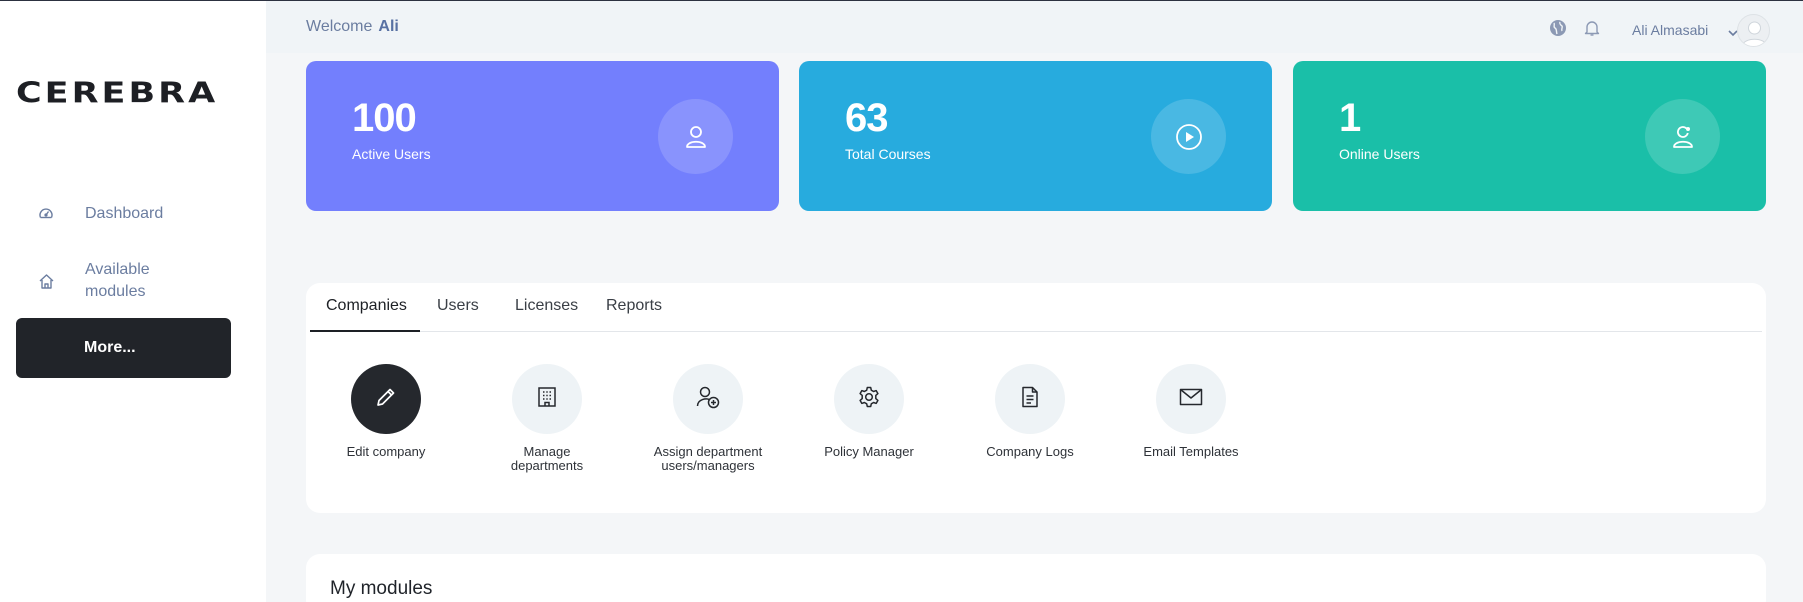 This screenshot has width=1803, height=602. What do you see at coordinates (46, 281) in the screenshot?
I see `home-icon` at bounding box center [46, 281].